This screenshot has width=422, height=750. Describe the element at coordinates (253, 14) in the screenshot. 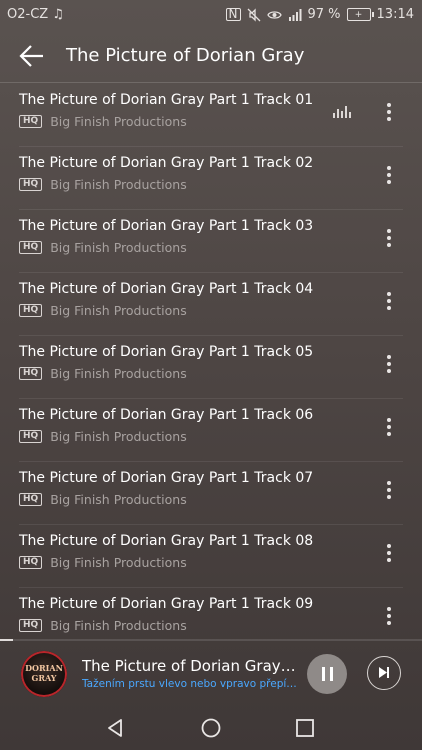

I see `mute-icon` at that location.